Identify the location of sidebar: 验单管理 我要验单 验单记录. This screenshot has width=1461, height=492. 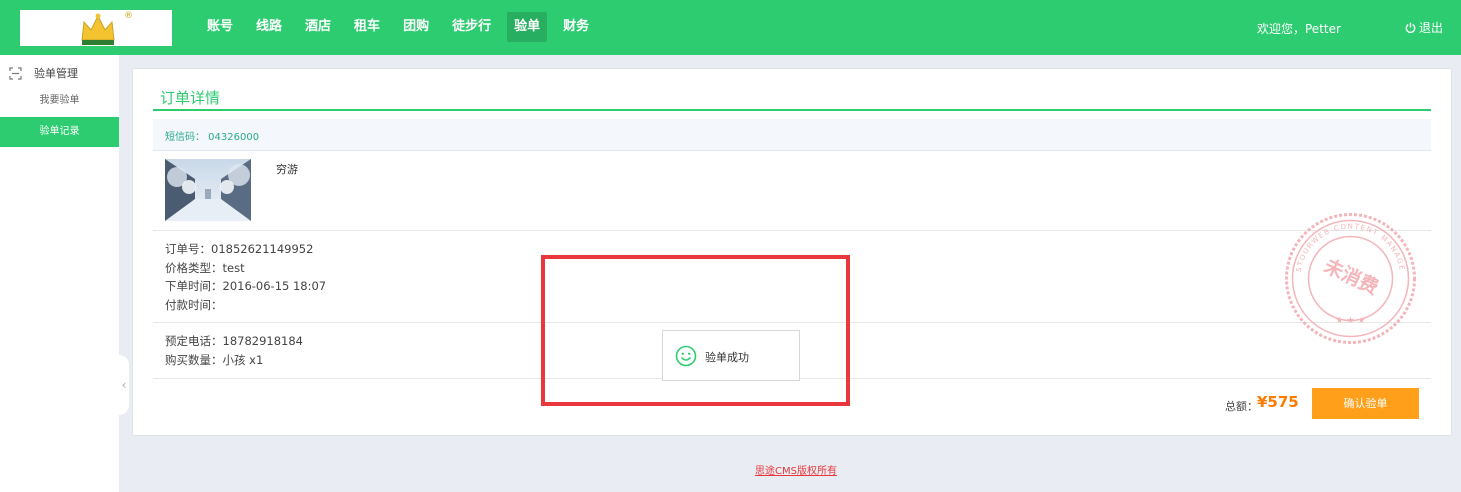
(59, 273).